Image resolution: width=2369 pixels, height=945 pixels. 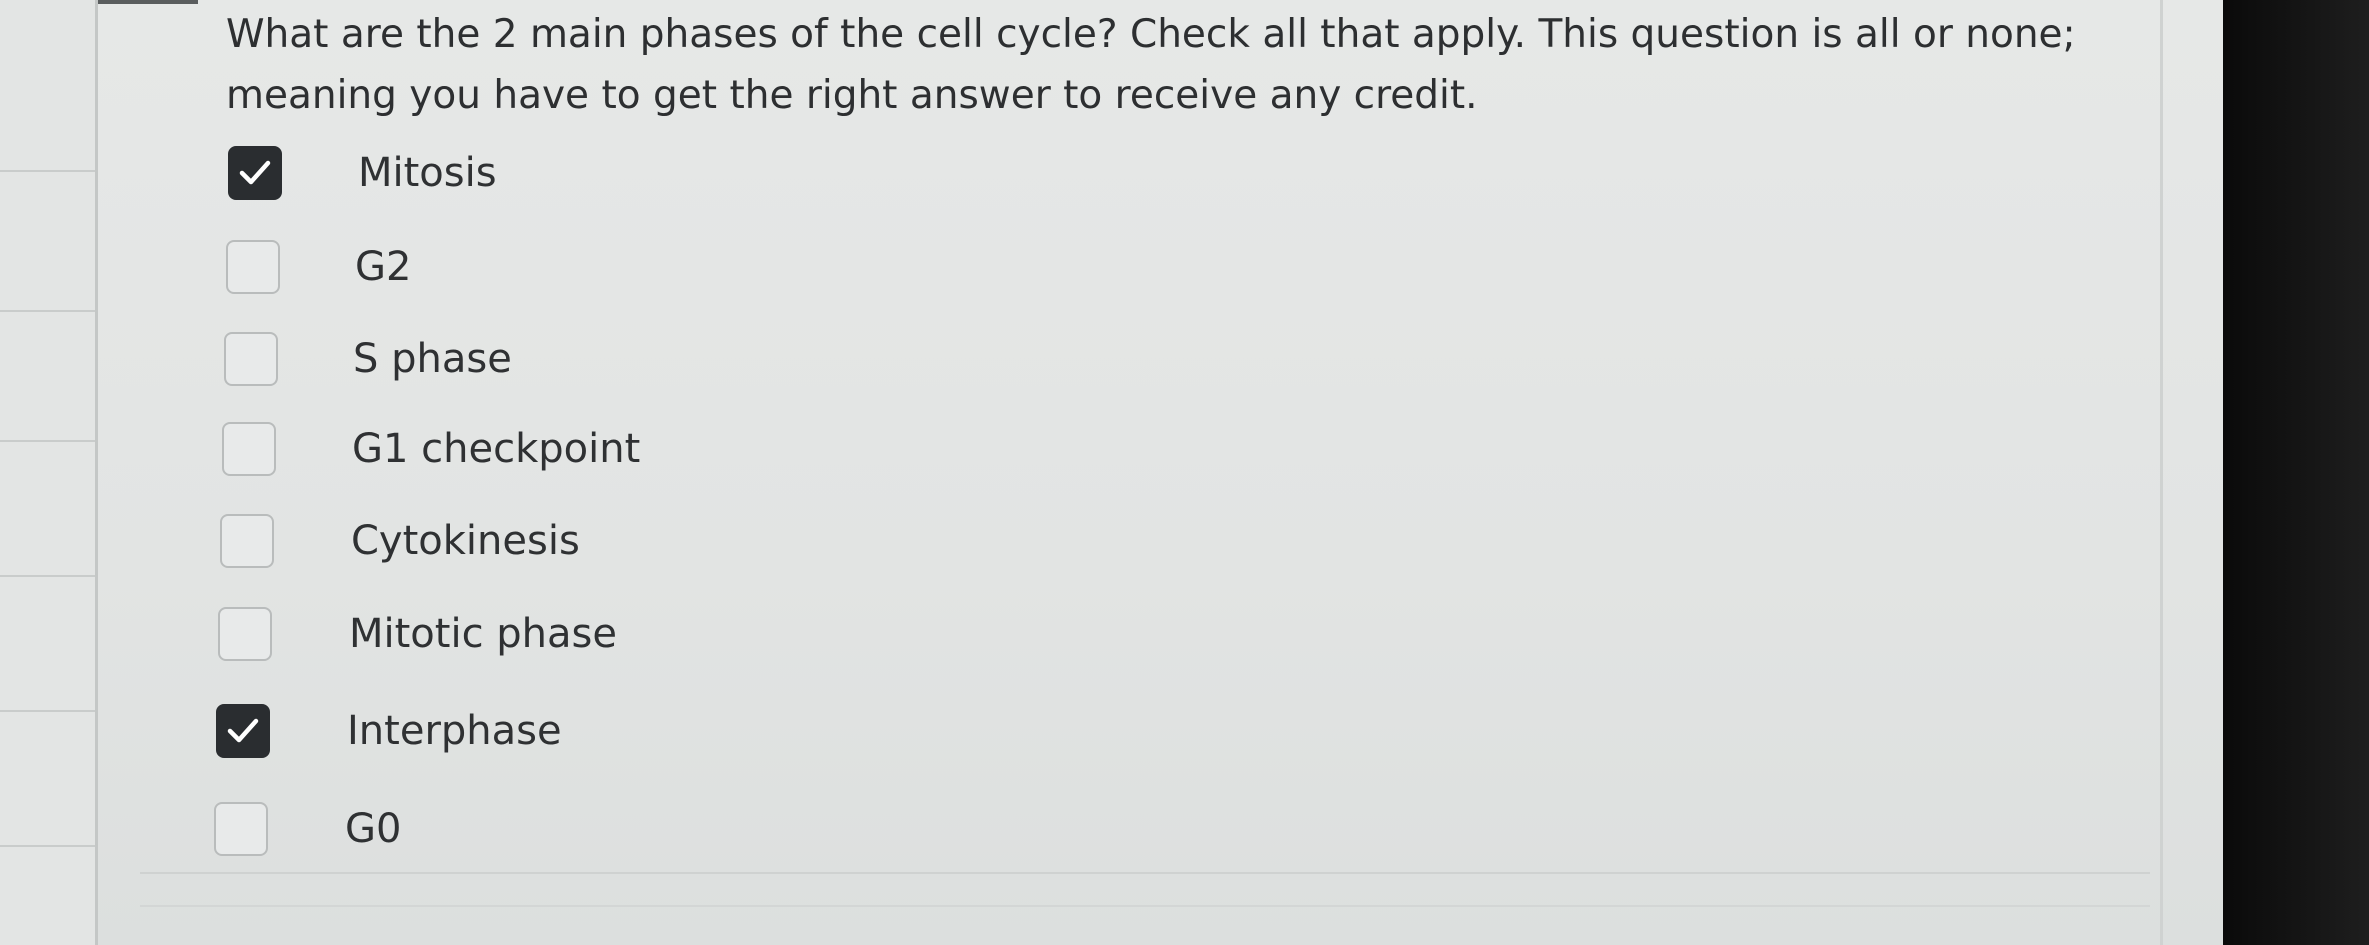 I want to click on option-mitosis: Mitosis, so click(x=678, y=177).